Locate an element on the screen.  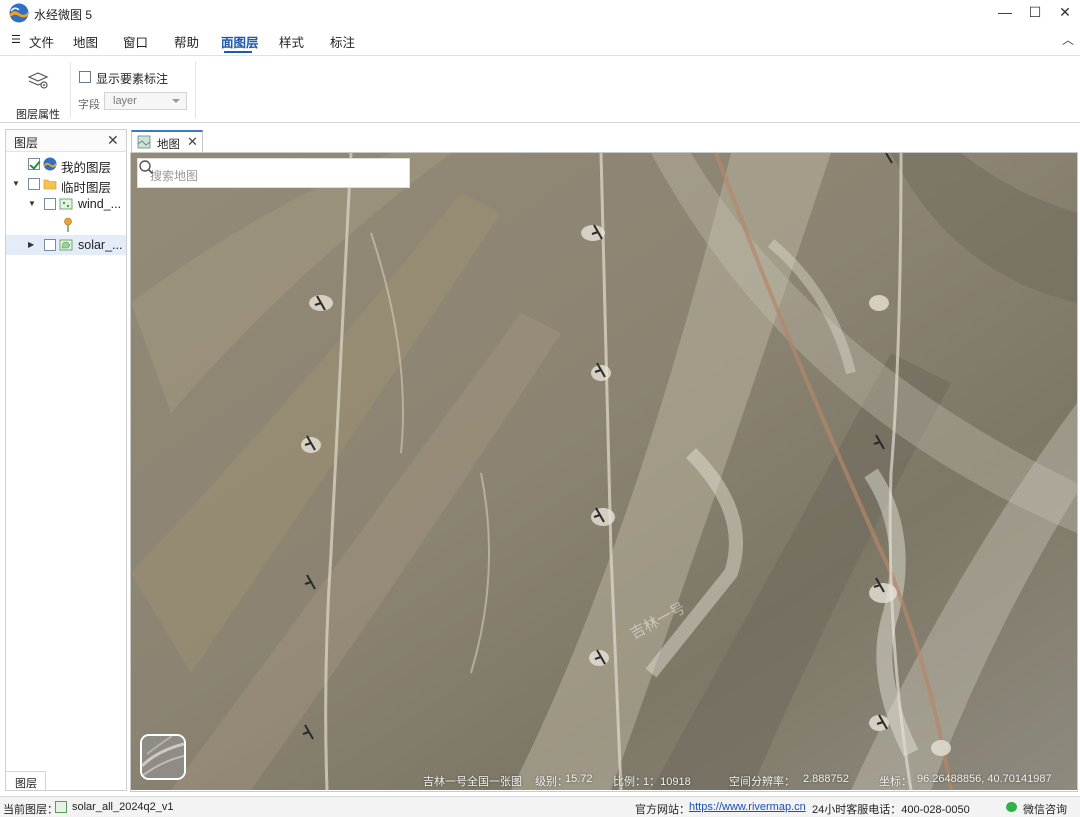
field-label: 字段 is located at coordinates (89, 105).